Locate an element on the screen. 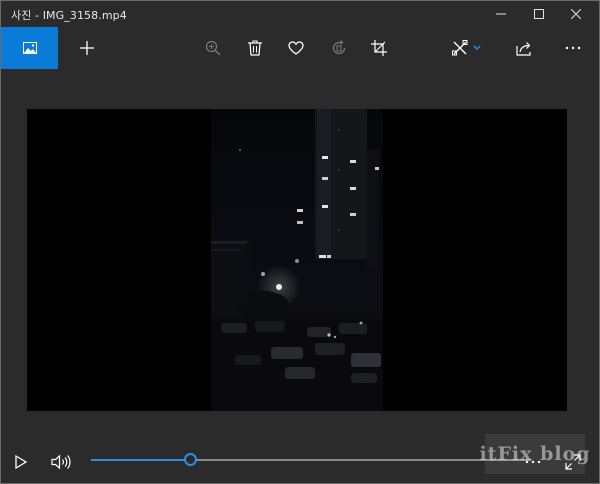 This screenshot has width=600, height=484. see-more-button is located at coordinates (573, 48).